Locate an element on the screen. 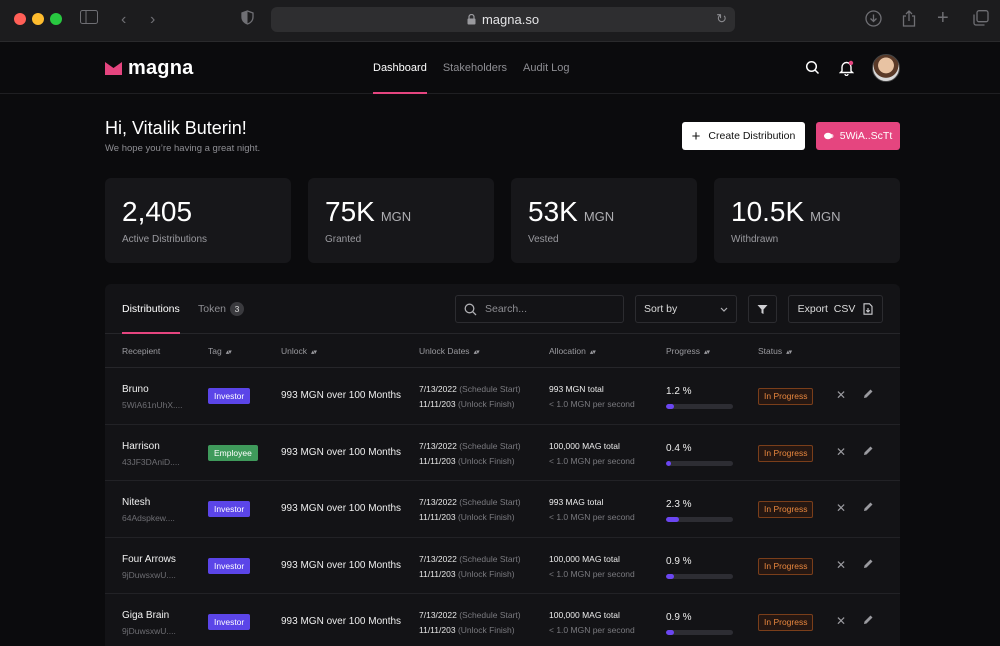 This screenshot has width=1000, height=646. column-progress-label: Progress is located at coordinates (683, 351).